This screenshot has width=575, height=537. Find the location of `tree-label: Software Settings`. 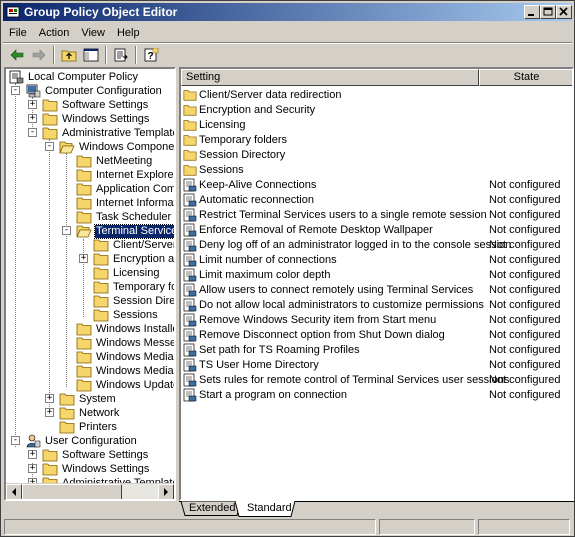

tree-label: Software Settings is located at coordinates (105, 454).